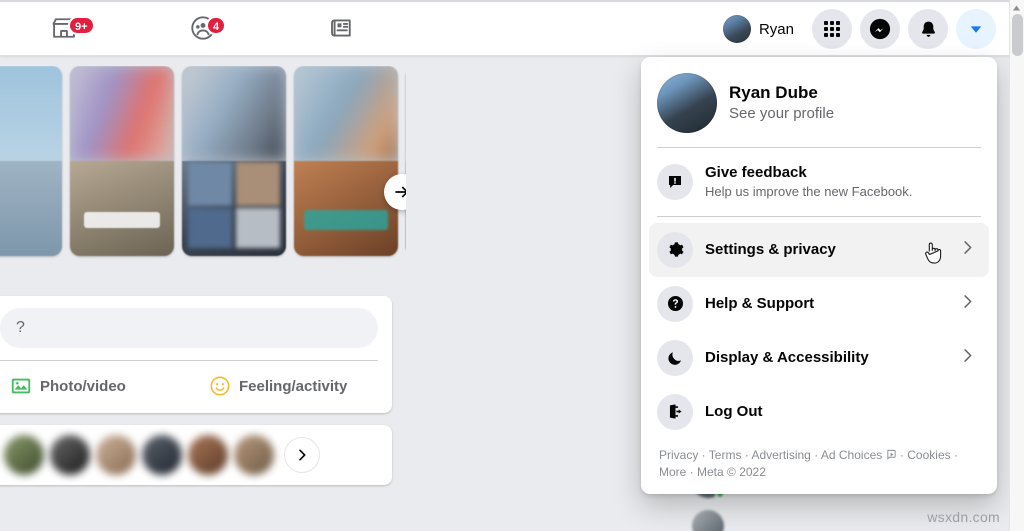 Image resolution: width=1024 pixels, height=531 pixels. I want to click on photo-video-button: Photo/video, so click(93, 386).